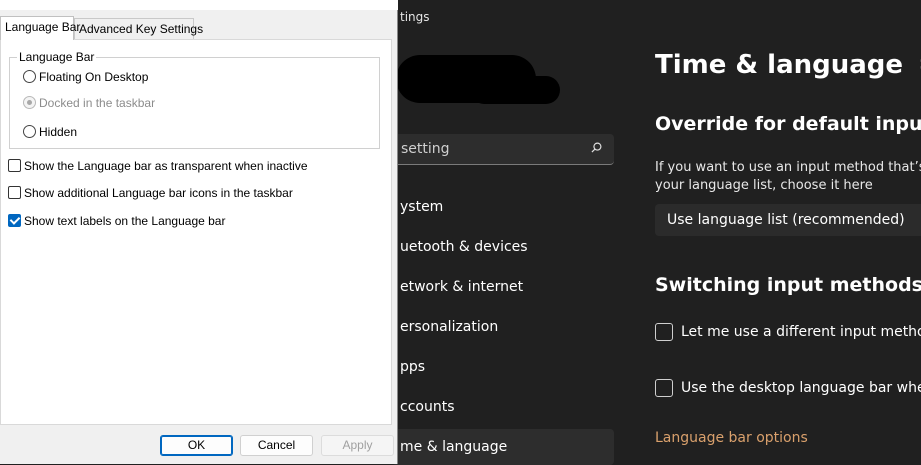 This screenshot has height=465, width=921. What do you see at coordinates (425, 149) in the screenshot?
I see `settings-search-input: setting` at bounding box center [425, 149].